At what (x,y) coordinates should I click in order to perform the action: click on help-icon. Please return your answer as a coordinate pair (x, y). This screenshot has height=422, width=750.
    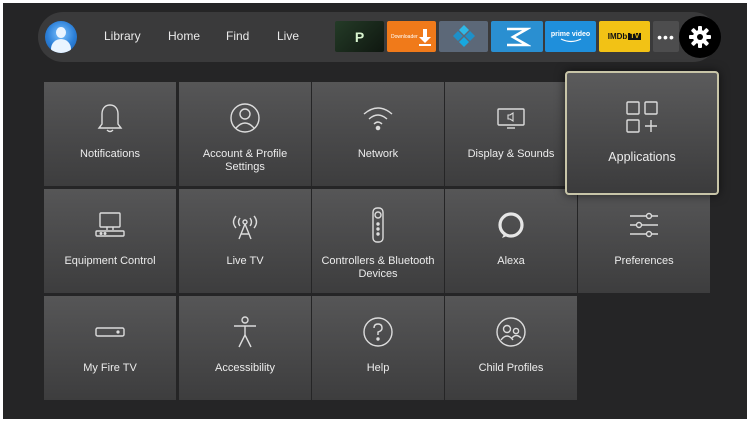
    Looking at the image, I should click on (378, 332).